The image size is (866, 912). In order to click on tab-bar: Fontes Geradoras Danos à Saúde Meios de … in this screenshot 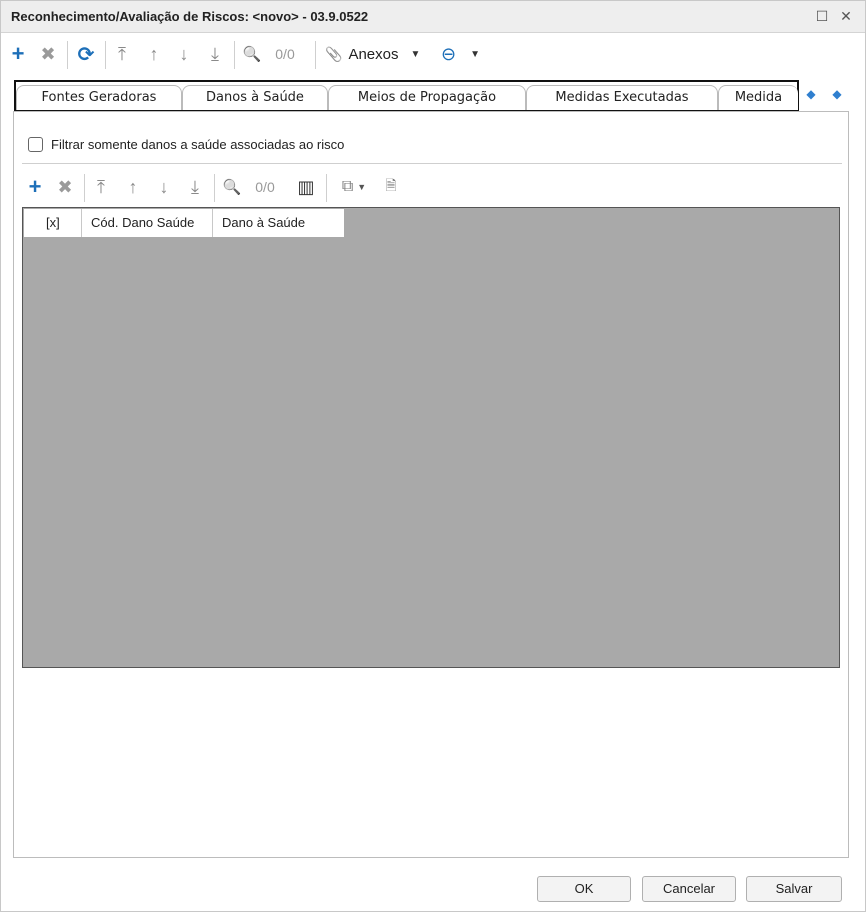, I will do `click(406, 96)`.